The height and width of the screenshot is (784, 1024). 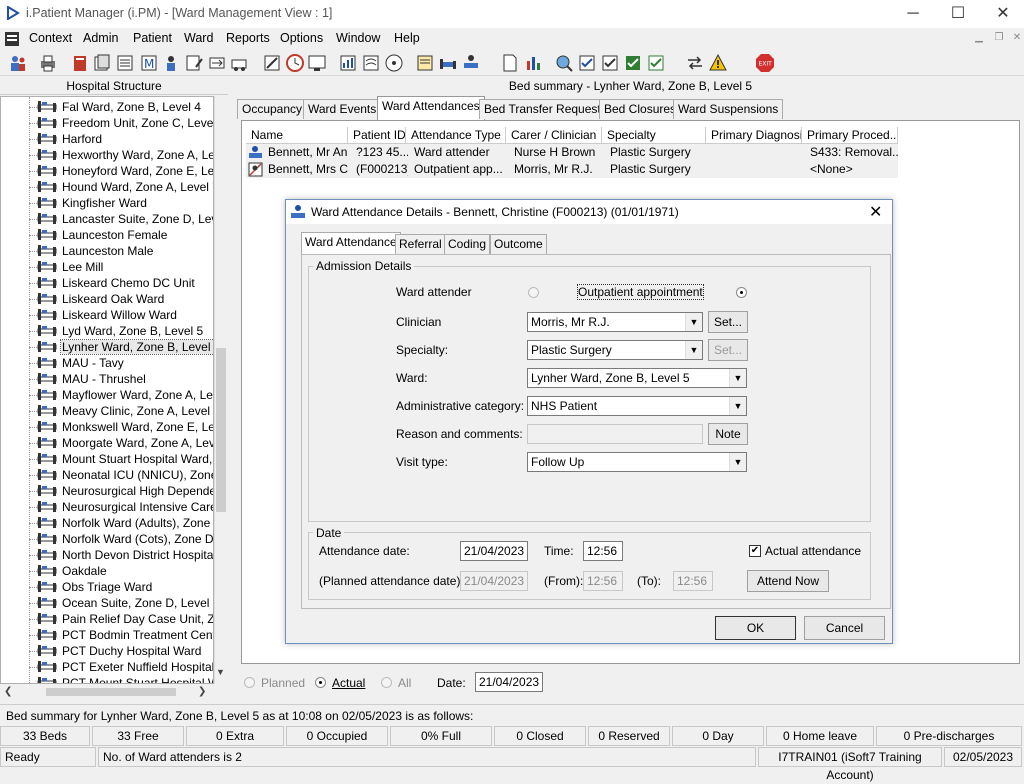 What do you see at coordinates (509, 682) in the screenshot?
I see `filter-date-input: 21/04/2023` at bounding box center [509, 682].